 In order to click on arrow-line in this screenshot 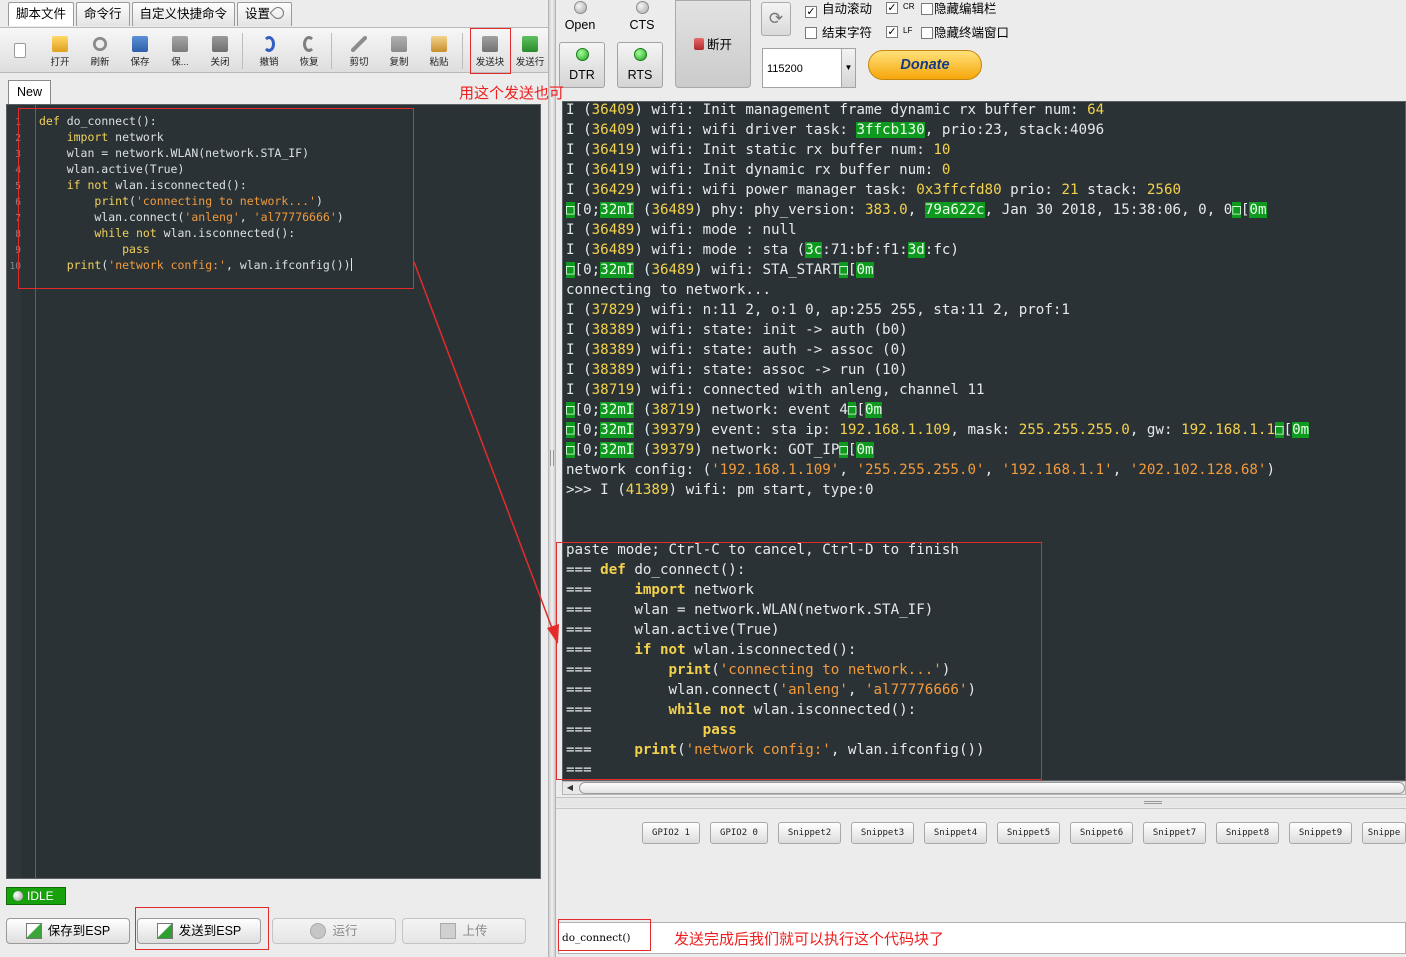, I will do `click(484, 449)`.